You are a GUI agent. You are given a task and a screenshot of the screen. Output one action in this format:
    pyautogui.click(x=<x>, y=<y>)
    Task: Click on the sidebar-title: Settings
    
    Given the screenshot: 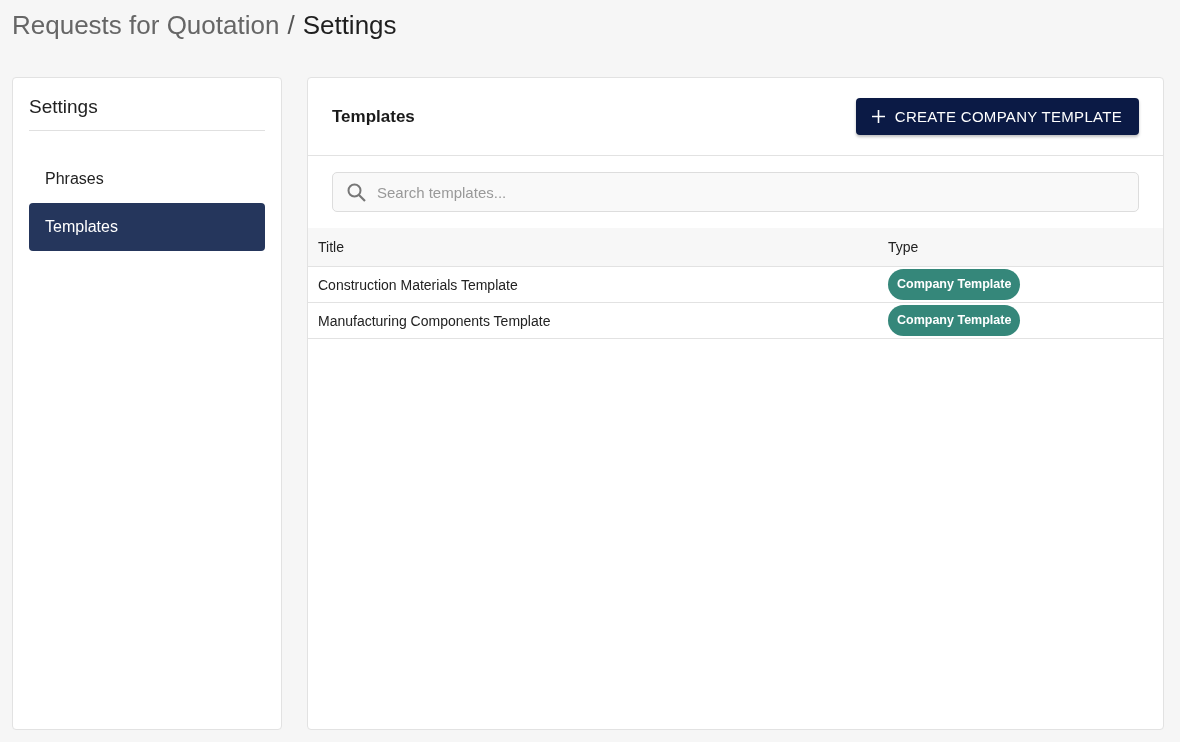 What is the action you would take?
    pyautogui.click(x=147, y=113)
    